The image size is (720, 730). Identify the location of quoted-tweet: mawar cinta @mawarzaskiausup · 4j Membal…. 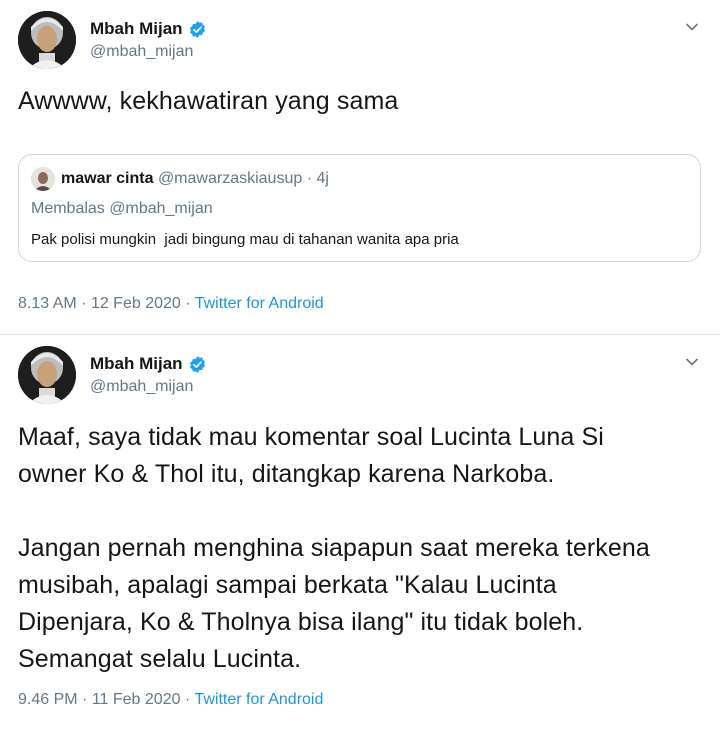
(359, 208).